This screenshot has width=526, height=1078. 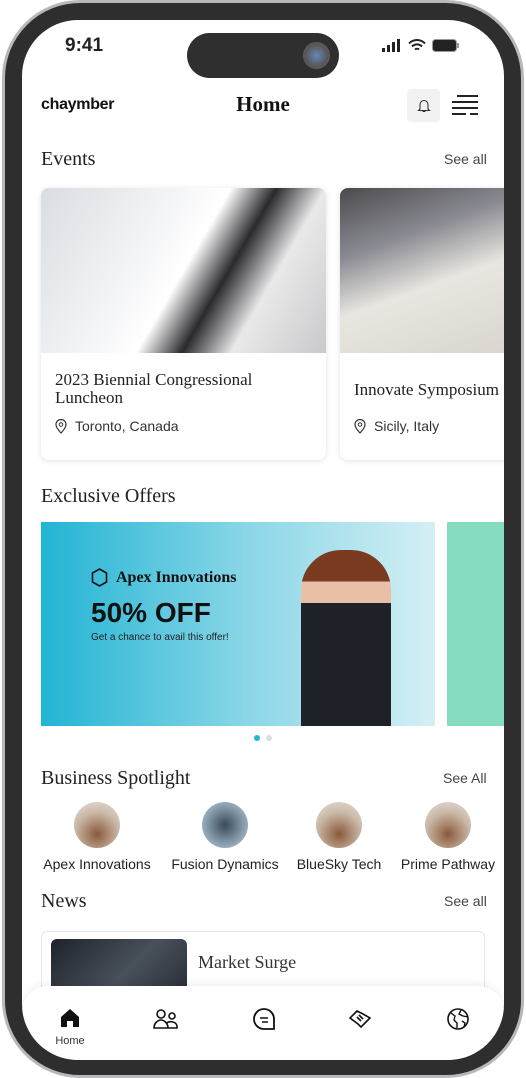 I want to click on event-location-text: Toronto, Canada, so click(x=127, y=426).